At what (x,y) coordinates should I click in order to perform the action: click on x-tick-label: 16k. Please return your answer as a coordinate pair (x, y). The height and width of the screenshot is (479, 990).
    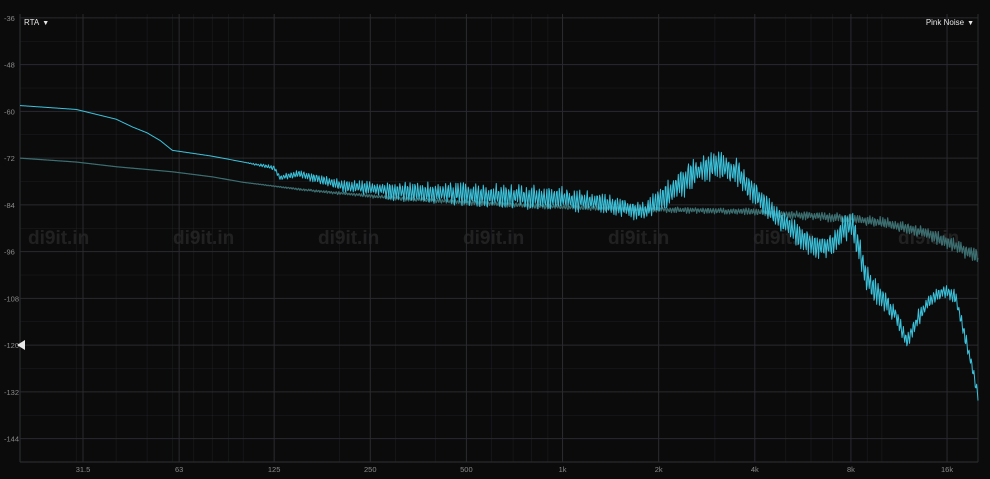
    Looking at the image, I should click on (947, 469).